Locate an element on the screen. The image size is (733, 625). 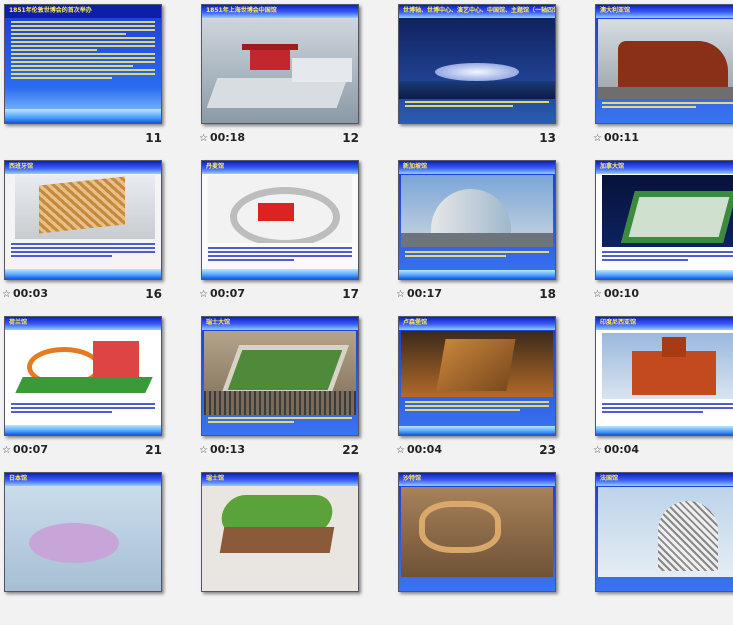
slide-thumbnail: 日本馆 is located at coordinates (83, 532).